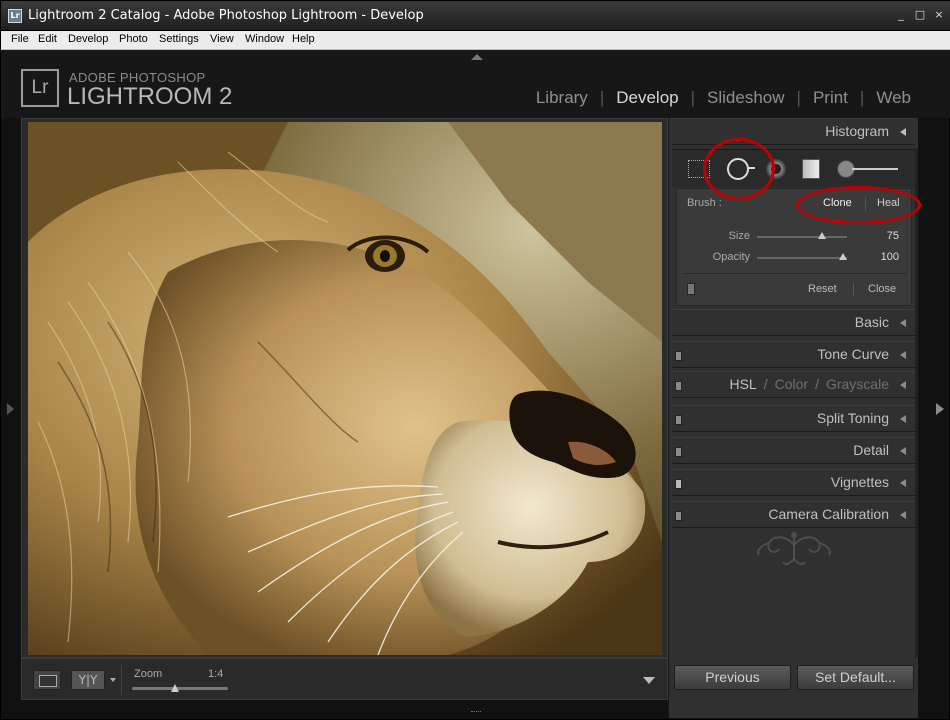 The width and height of the screenshot is (950, 720). I want to click on red-eye-correction-icon, so click(776, 169).